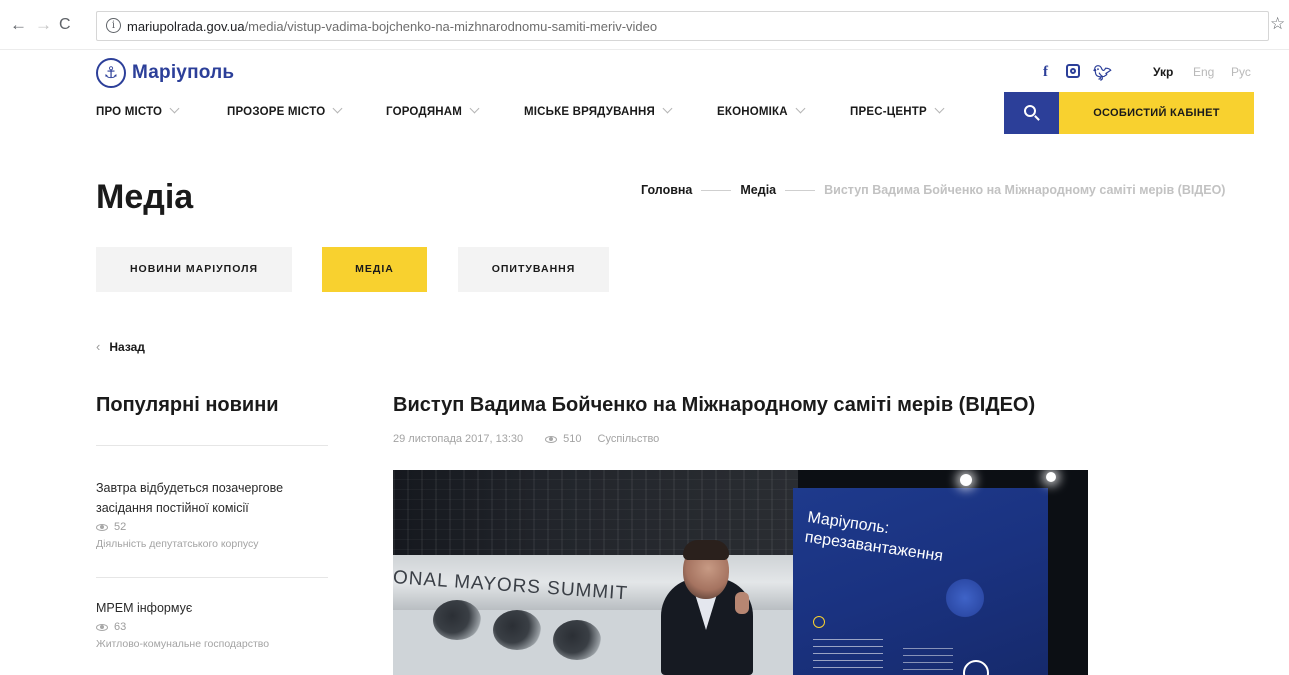 This screenshot has width=1289, height=675. I want to click on back-arrow-icon: ←, so click(18, 25).